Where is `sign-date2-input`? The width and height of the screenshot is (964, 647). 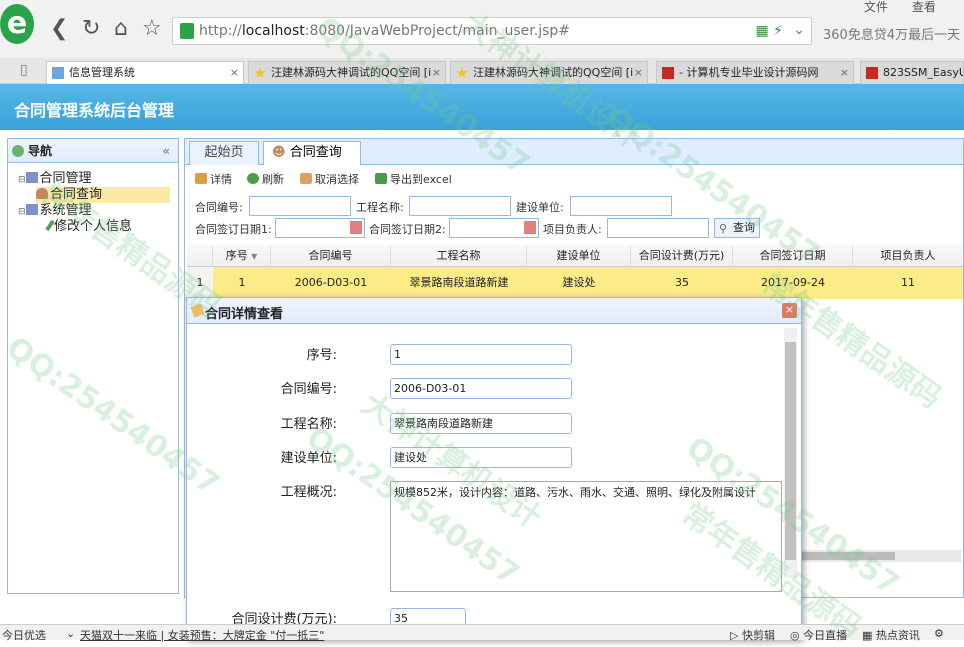
sign-date2-input is located at coordinates (494, 228).